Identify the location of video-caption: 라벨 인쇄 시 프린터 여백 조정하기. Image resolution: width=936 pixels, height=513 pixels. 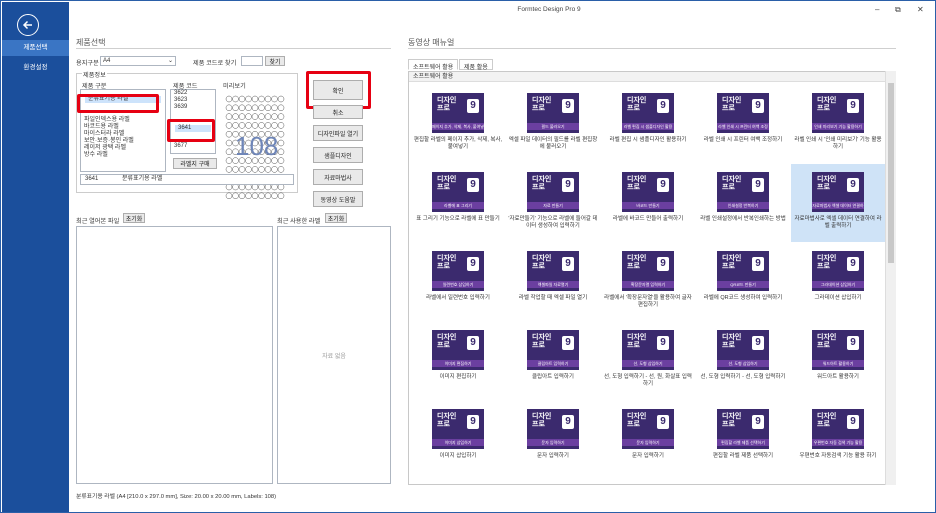
(743, 140).